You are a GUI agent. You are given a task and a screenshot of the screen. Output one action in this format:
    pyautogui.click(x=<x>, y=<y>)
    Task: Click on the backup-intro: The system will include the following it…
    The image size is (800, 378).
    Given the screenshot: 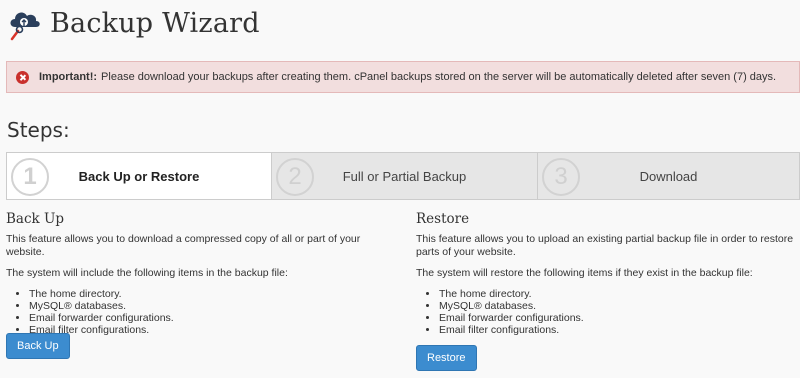 What is the action you would take?
    pyautogui.click(x=147, y=273)
    